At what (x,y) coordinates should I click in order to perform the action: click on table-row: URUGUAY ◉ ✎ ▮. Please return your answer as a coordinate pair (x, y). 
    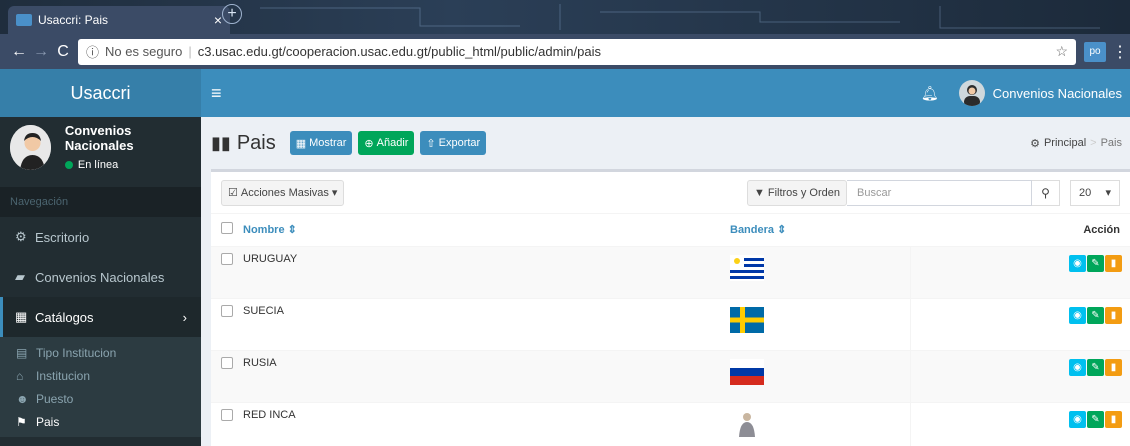
    Looking at the image, I should click on (670, 271).